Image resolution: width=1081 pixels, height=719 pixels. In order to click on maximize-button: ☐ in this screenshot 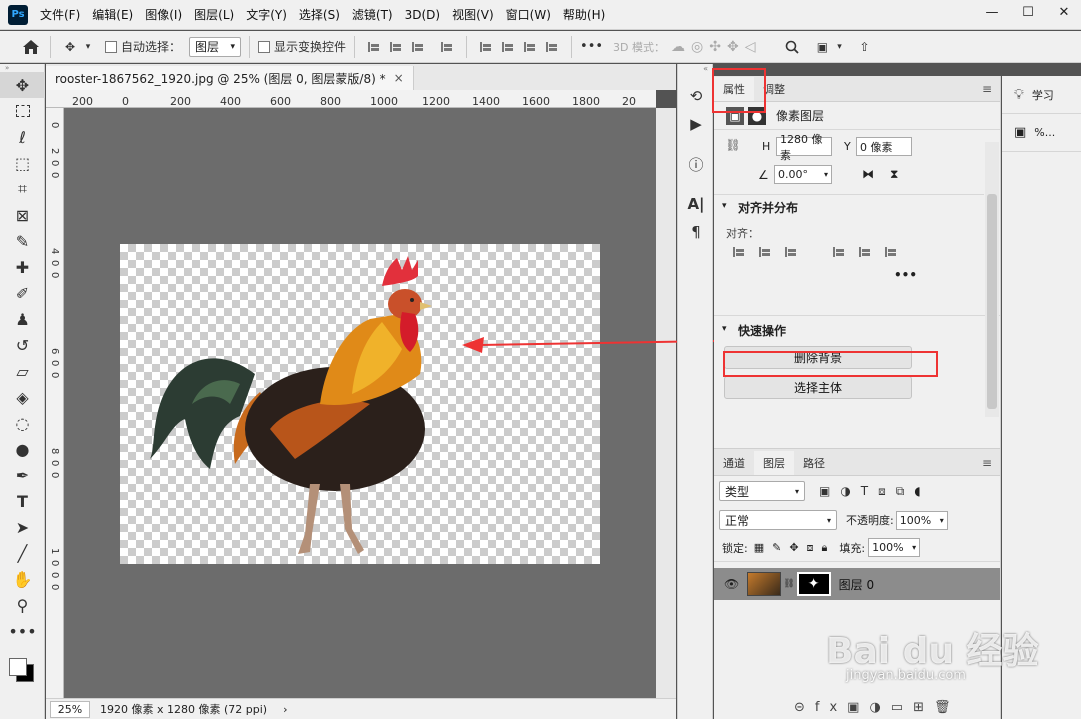, I will do `click(1028, 12)`.